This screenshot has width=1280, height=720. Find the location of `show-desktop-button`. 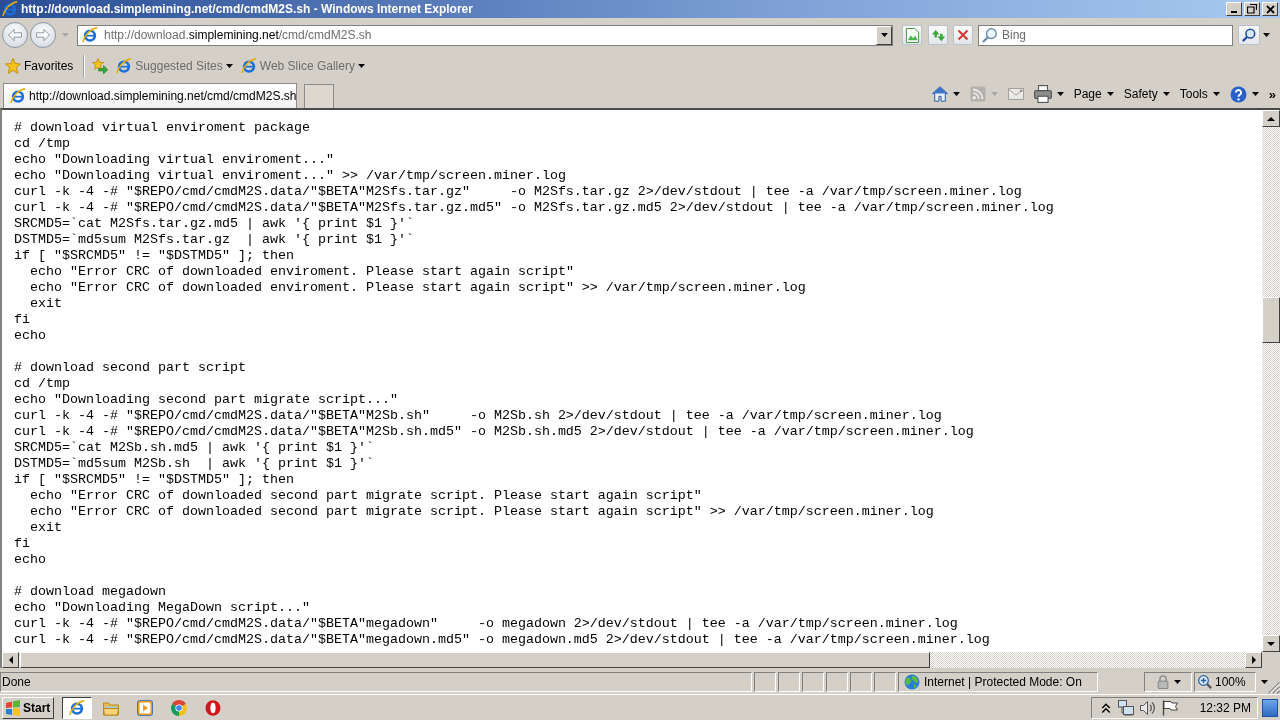

show-desktop-button is located at coordinates (1270, 707).